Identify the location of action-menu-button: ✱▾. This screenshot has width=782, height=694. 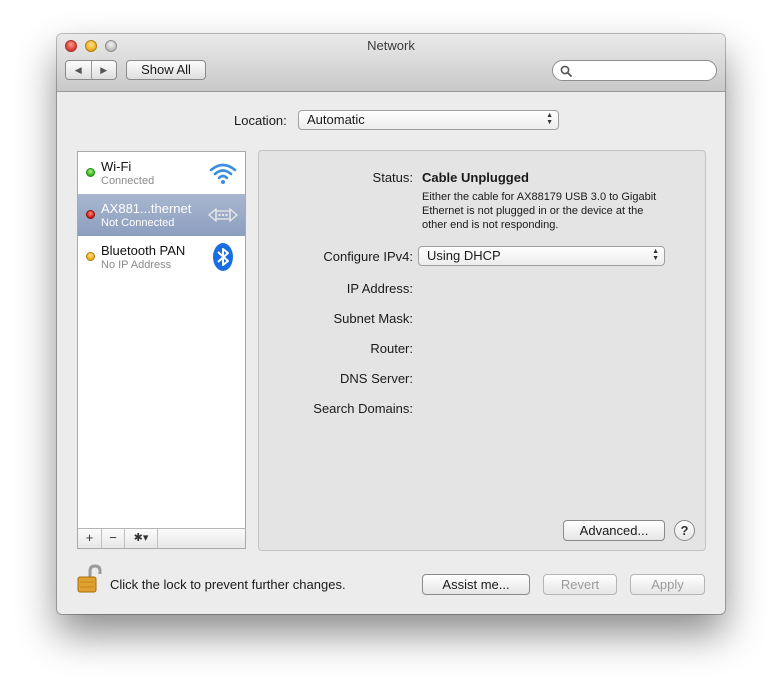
(141, 538).